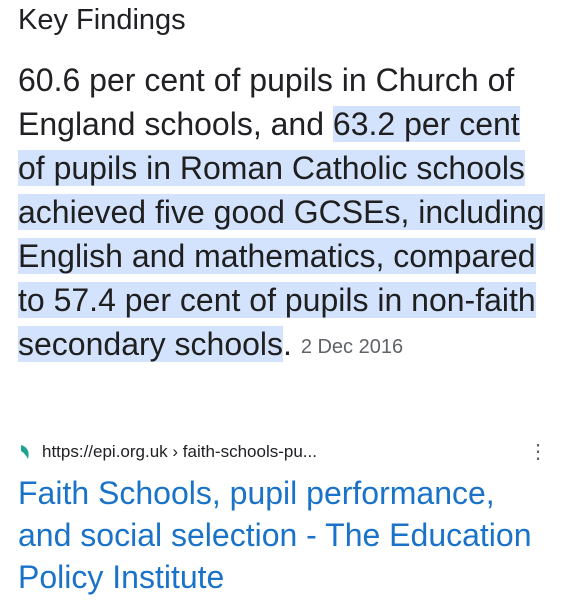 Image resolution: width=565 pixels, height=600 pixels. I want to click on snippet-period: ., so click(287, 344).